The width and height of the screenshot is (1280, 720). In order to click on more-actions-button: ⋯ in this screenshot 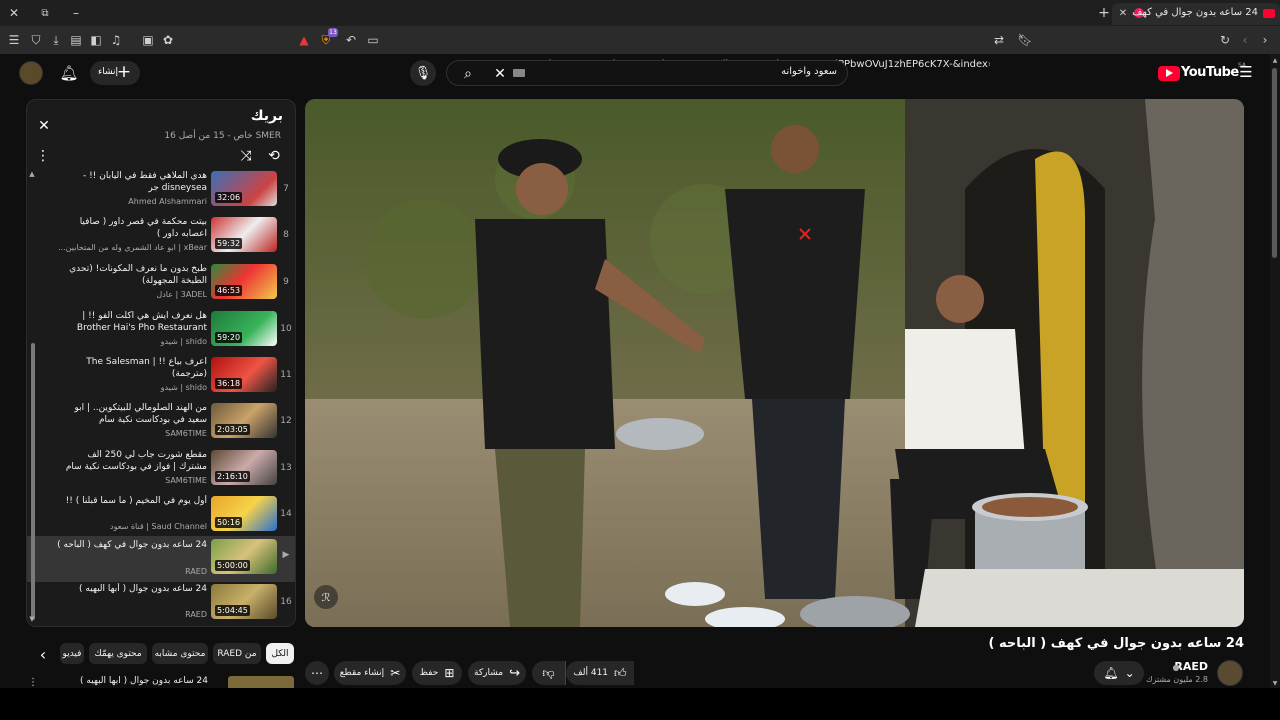, I will do `click(317, 673)`.